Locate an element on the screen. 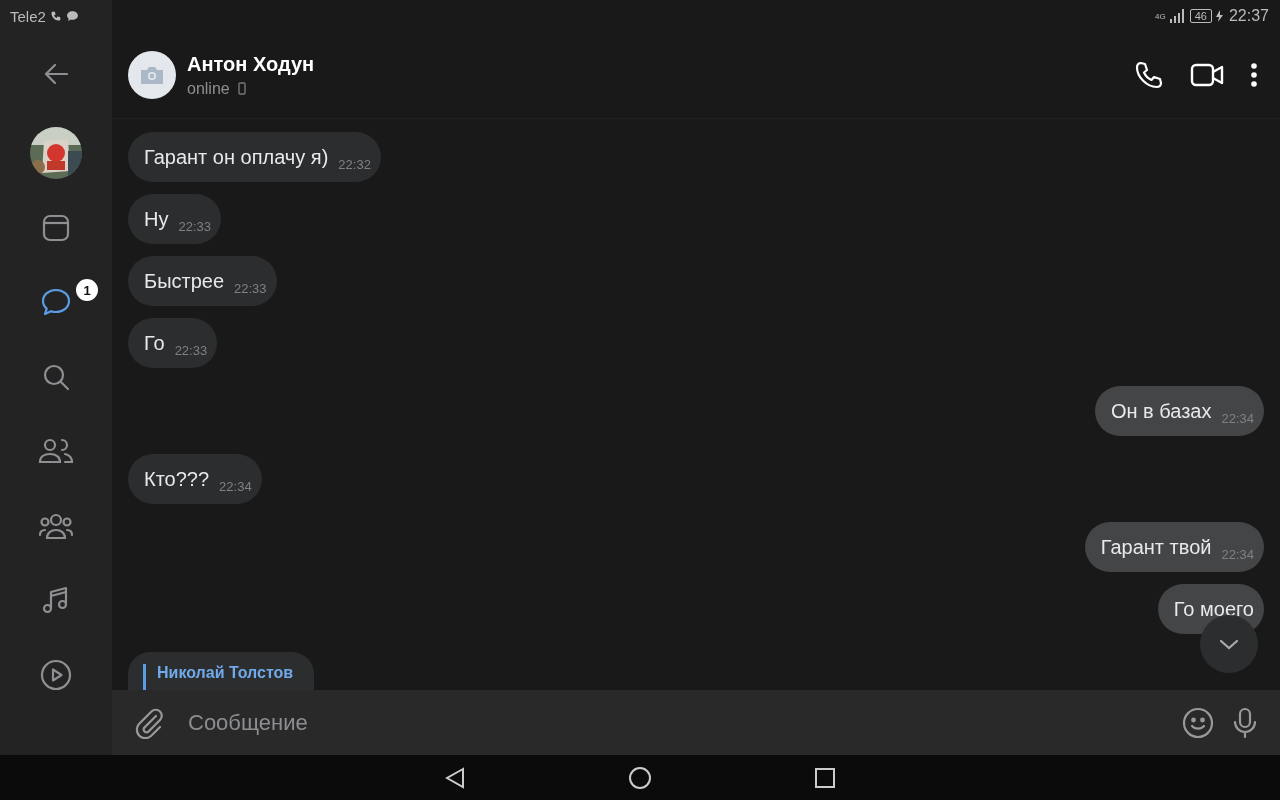 The height and width of the screenshot is (800, 1280). message-time: 22:32 is located at coordinates (354, 164).